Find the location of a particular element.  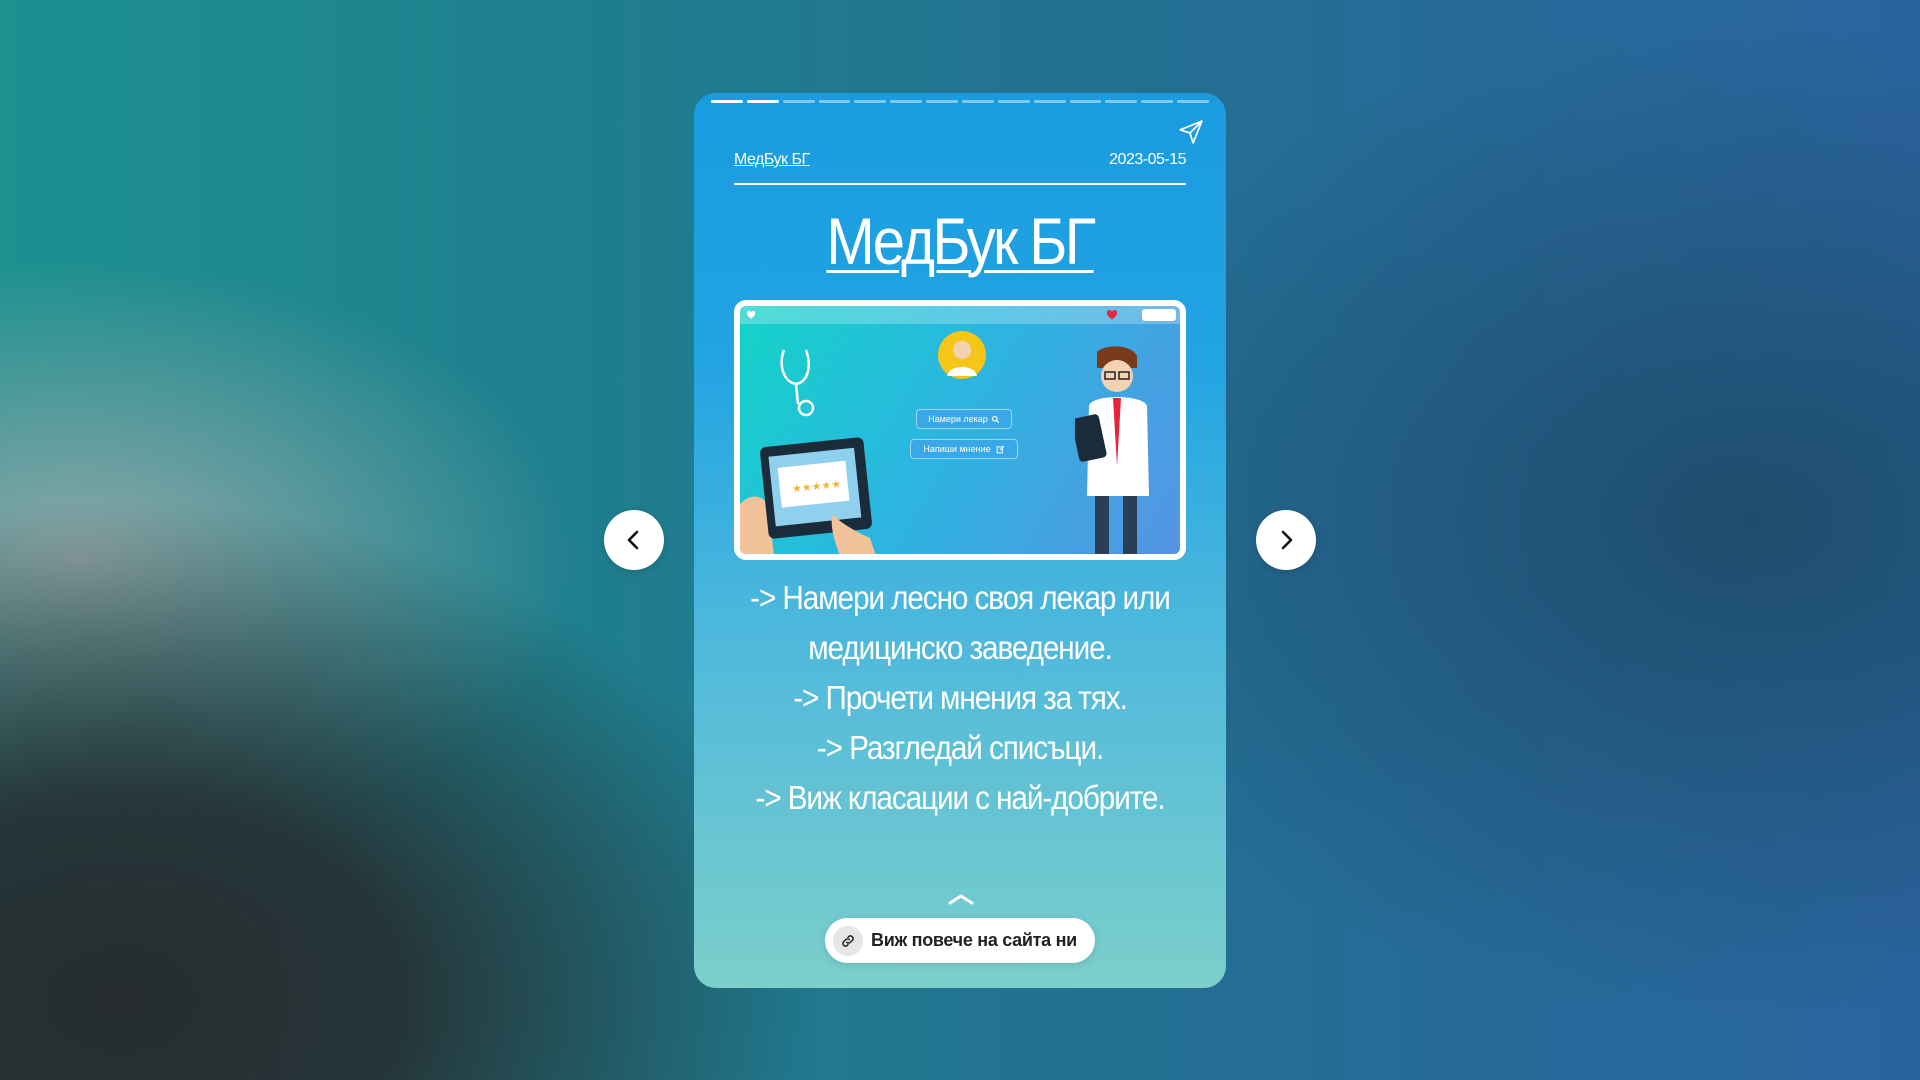

search-icon is located at coordinates (995, 419).